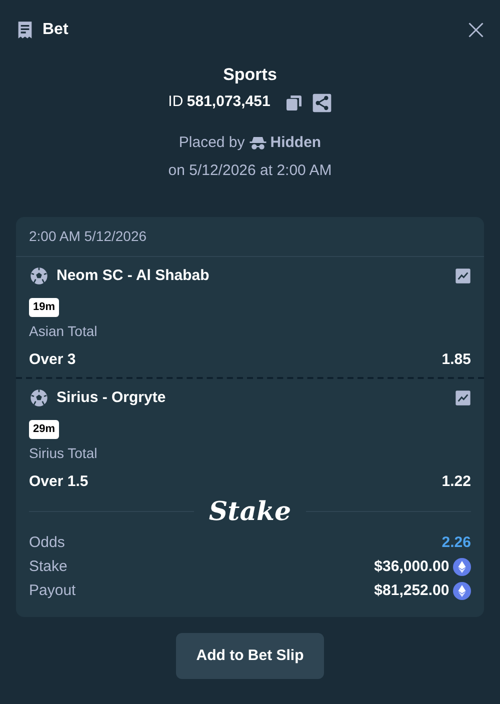 The height and width of the screenshot is (704, 500). What do you see at coordinates (47, 542) in the screenshot?
I see `summary-label: Odds` at bounding box center [47, 542].